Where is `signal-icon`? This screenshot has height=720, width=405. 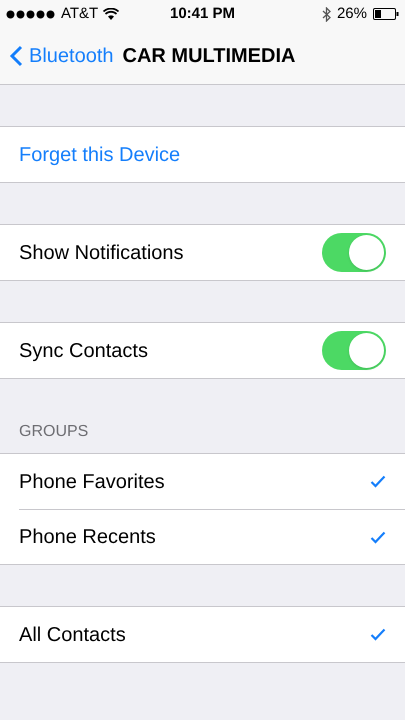
signal-icon is located at coordinates (31, 14).